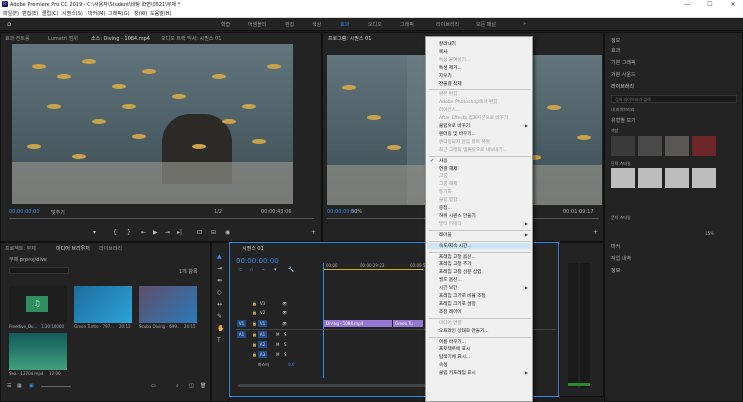 Image resolution: width=743 pixels, height=402 pixels. What do you see at coordinates (486, 24) in the screenshot?
I see `workspace-all-panels: 모든 패널` at bounding box center [486, 24].